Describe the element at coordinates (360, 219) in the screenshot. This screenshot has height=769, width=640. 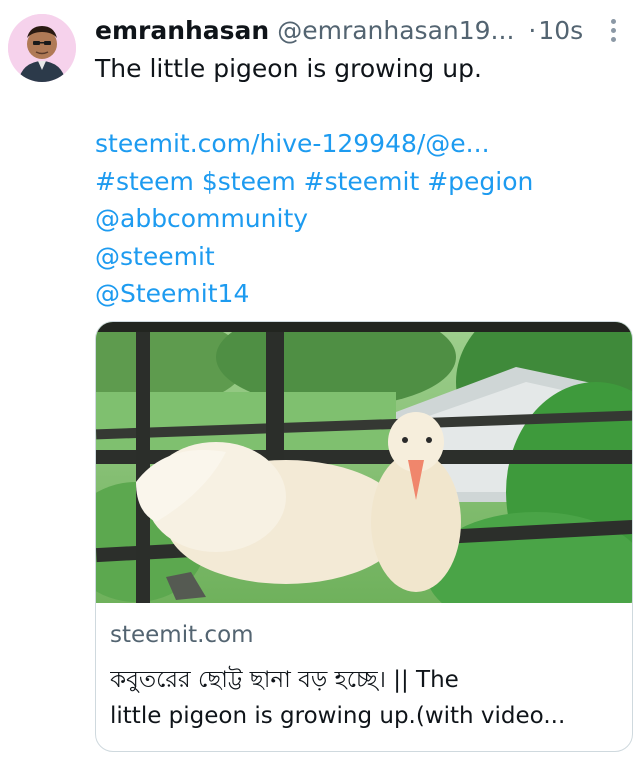
I see `mention-abbcommunity: @abbcommunity` at that location.